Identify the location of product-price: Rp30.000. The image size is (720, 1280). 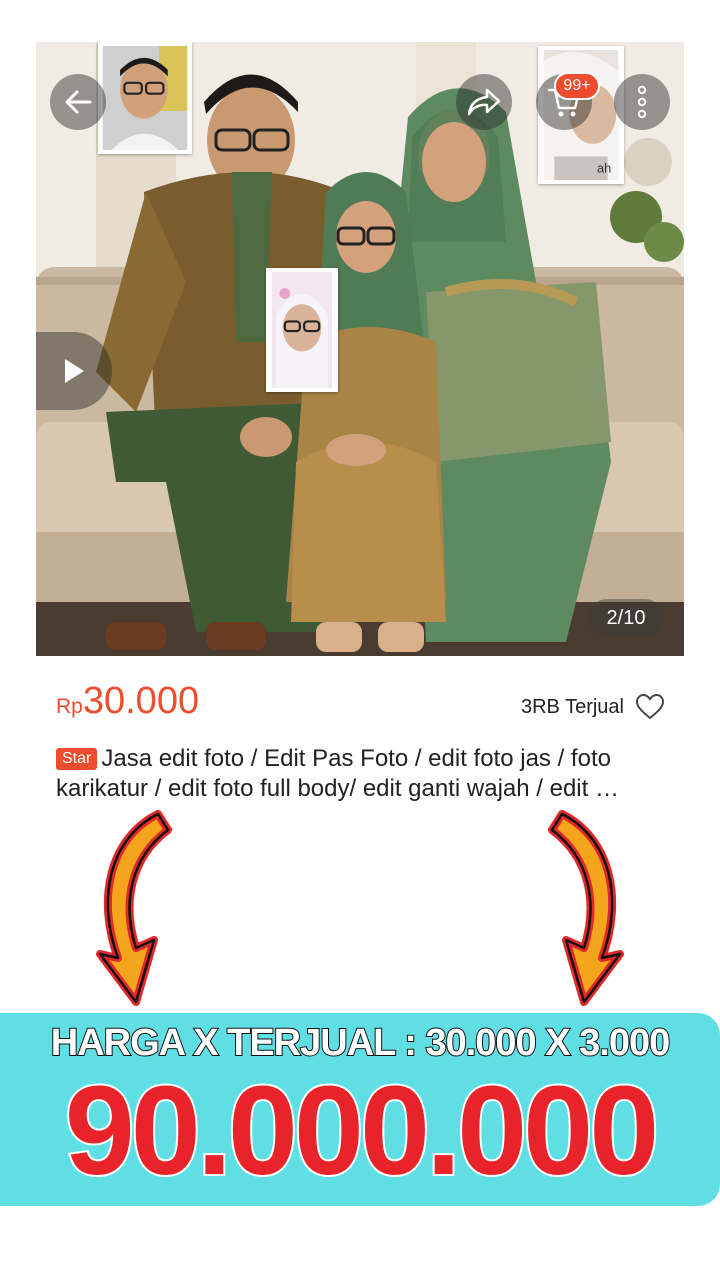
(127, 701).